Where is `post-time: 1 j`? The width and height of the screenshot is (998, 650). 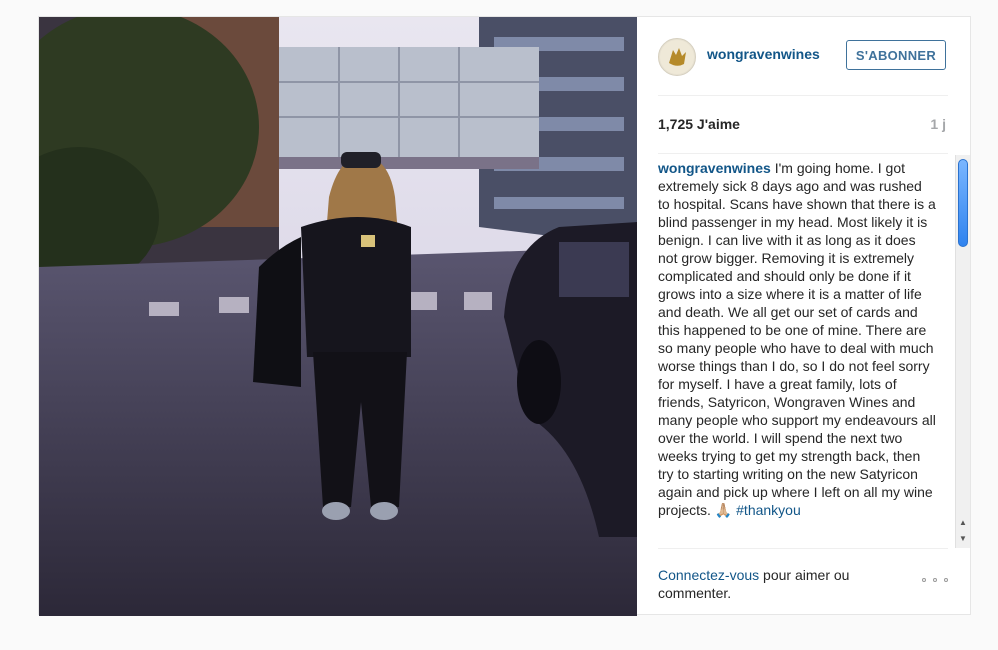 post-time: 1 j is located at coordinates (938, 124).